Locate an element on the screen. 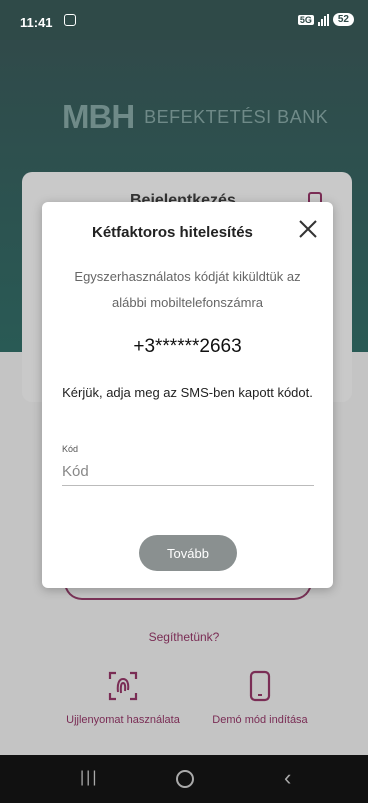 The width and height of the screenshot is (368, 803). fingerprint-label: Ujjlenyomat használata is located at coordinates (123, 720).